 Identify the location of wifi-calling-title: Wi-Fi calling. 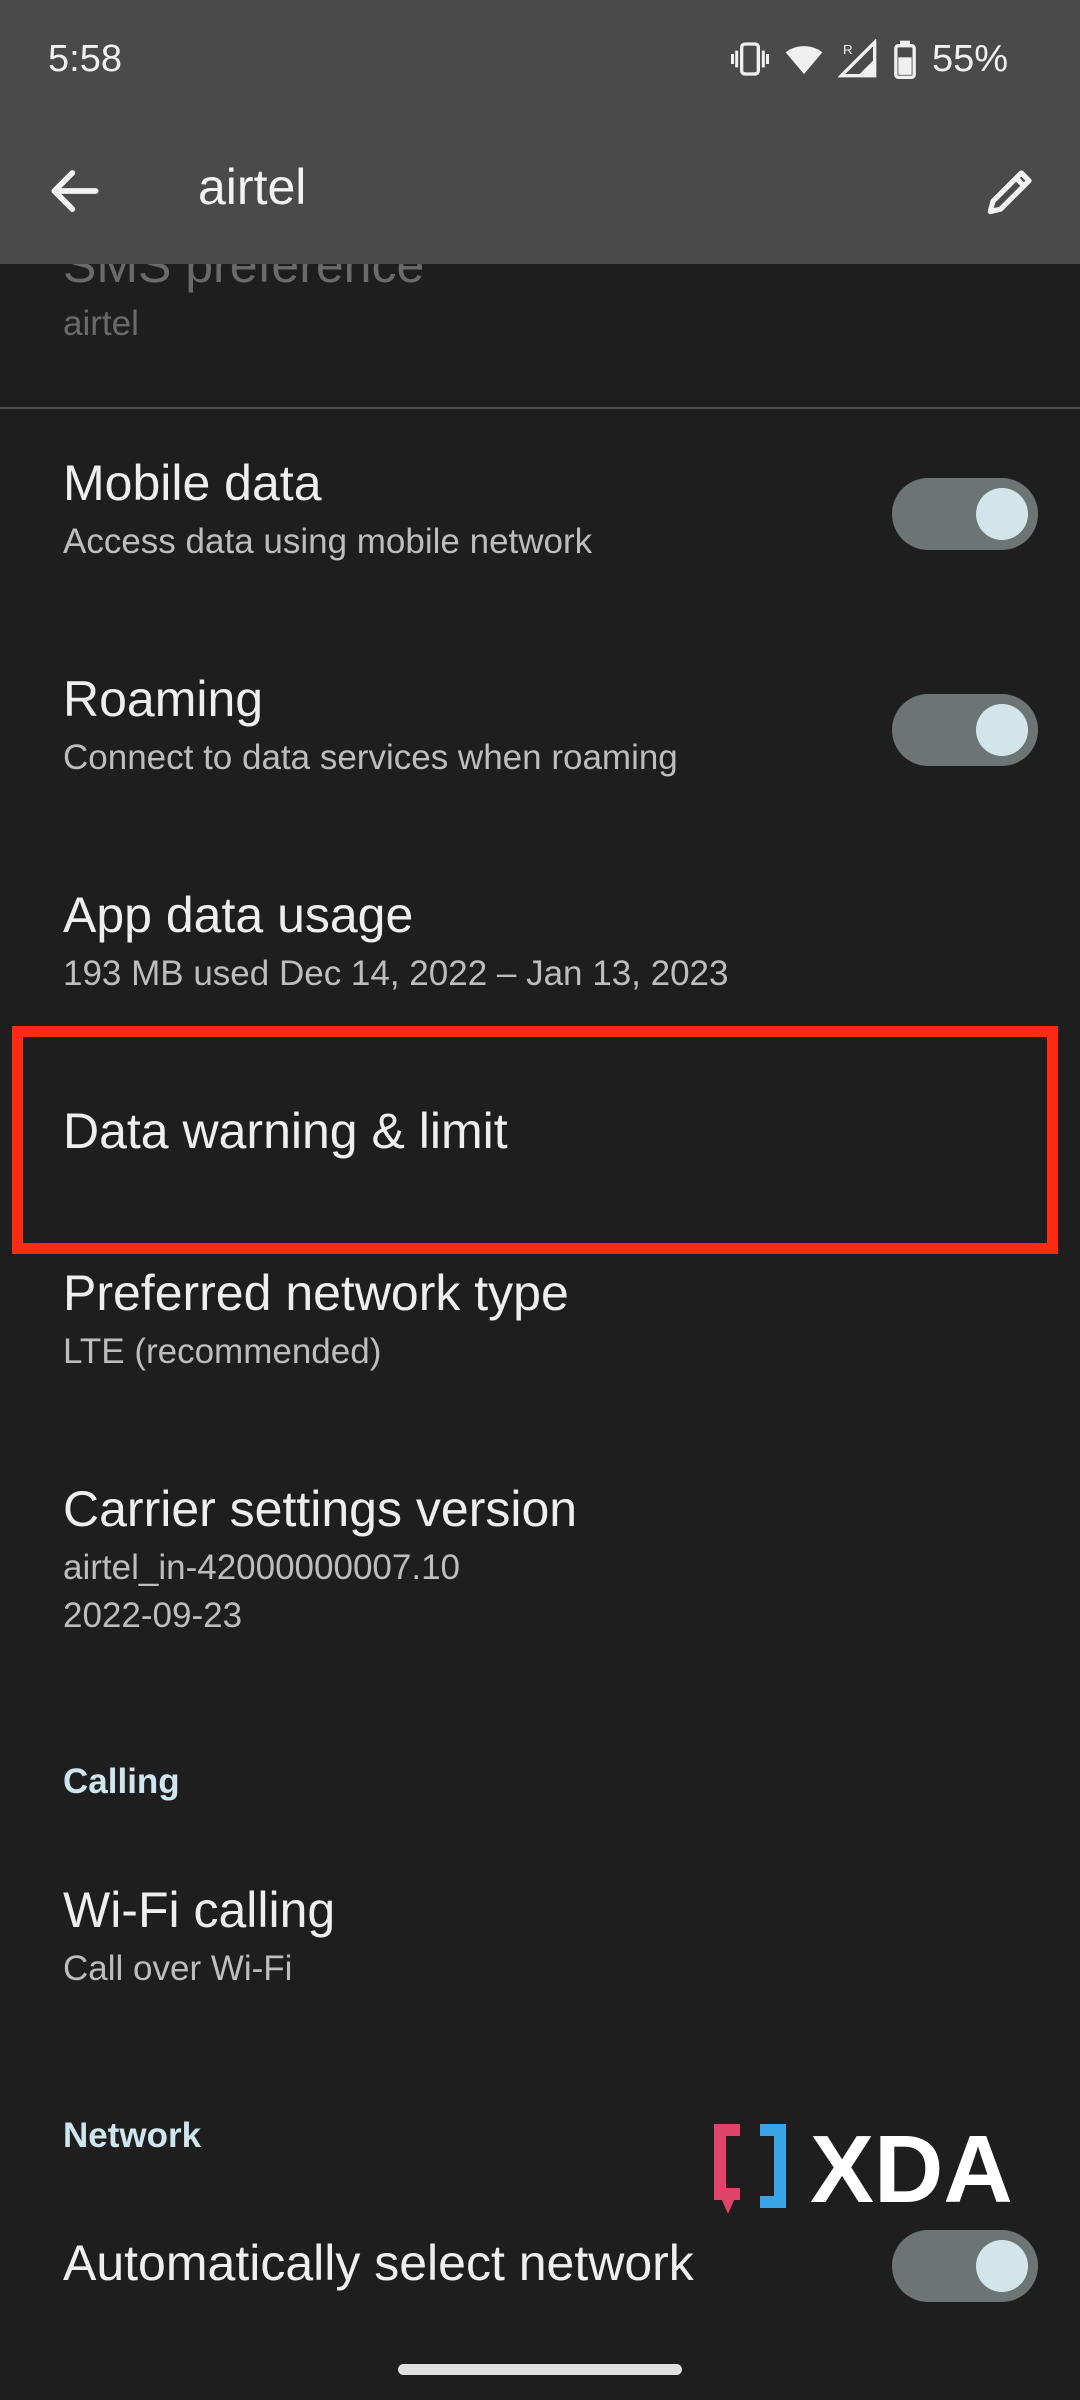
(199, 1910).